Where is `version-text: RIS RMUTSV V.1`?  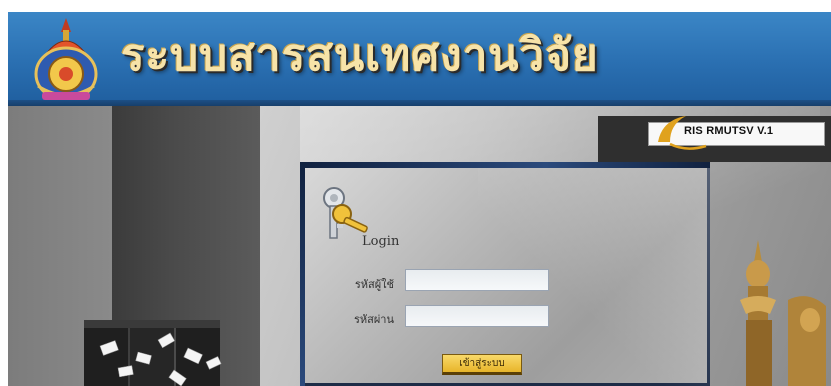 version-text: RIS RMUTSV V.1 is located at coordinates (729, 131).